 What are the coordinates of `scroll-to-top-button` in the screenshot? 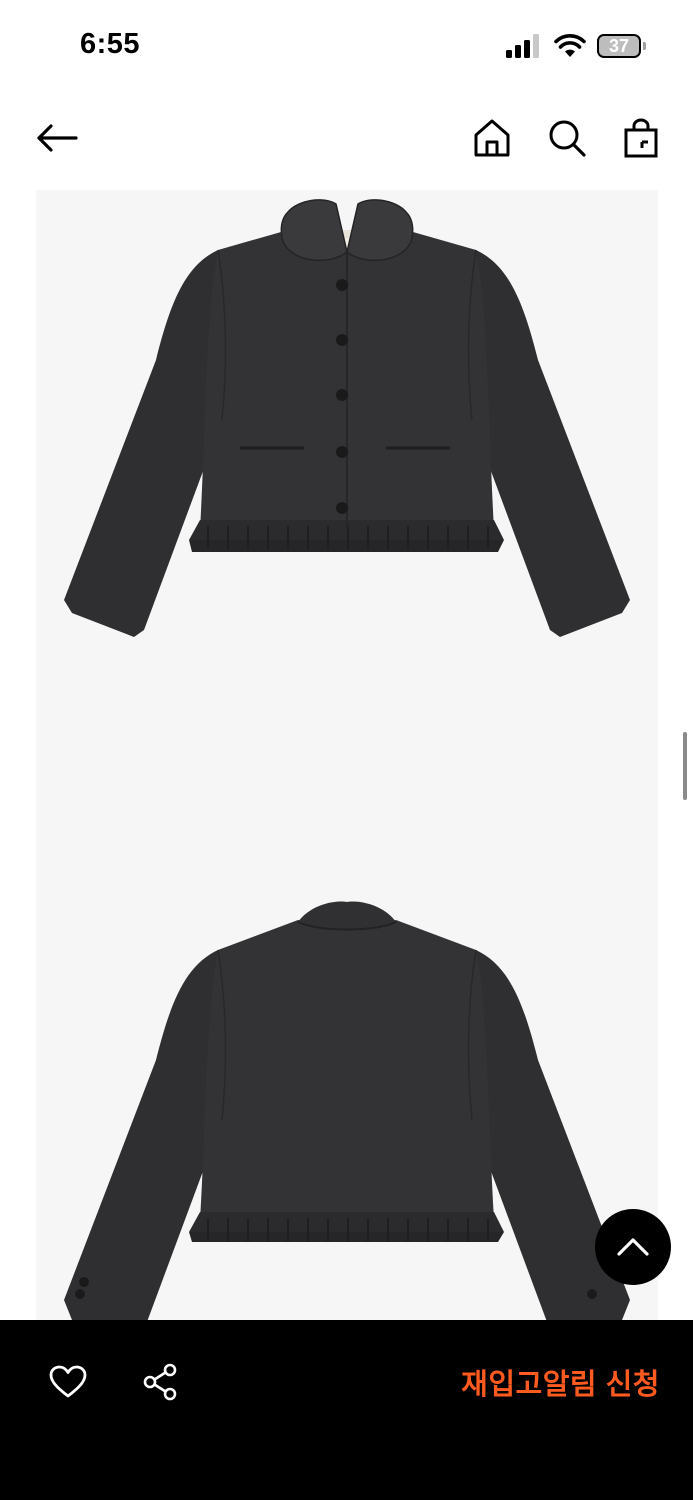 It's located at (633, 1247).